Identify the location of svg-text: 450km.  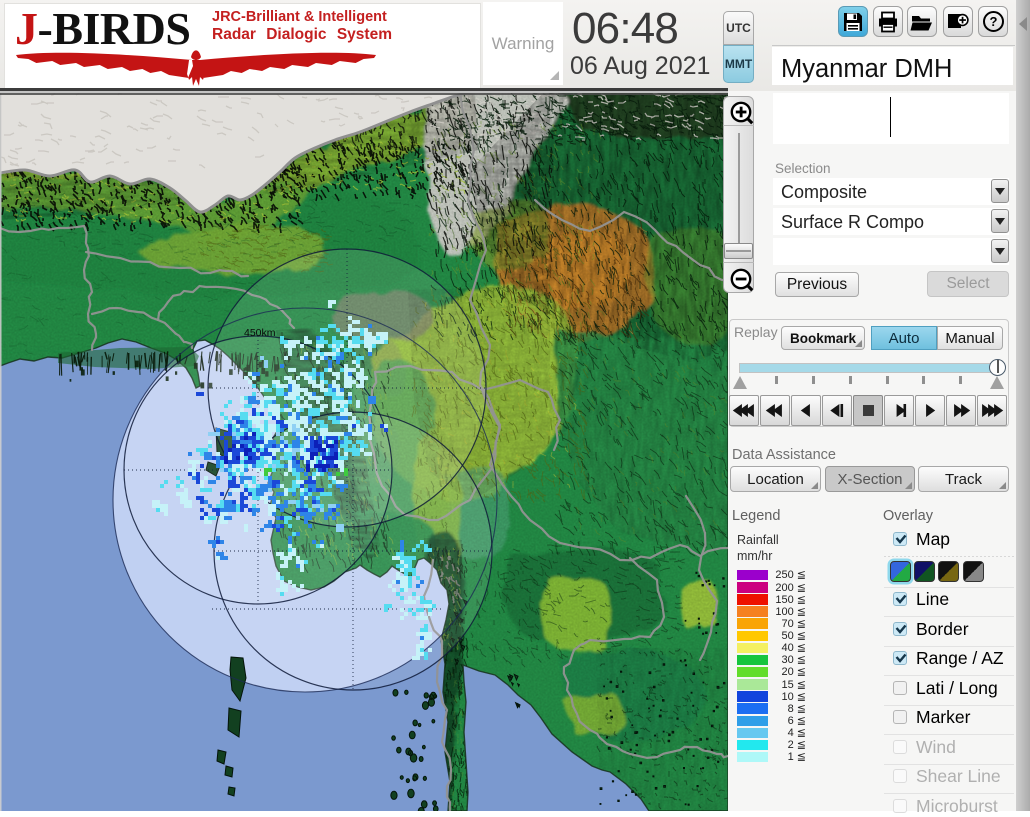
(260, 333).